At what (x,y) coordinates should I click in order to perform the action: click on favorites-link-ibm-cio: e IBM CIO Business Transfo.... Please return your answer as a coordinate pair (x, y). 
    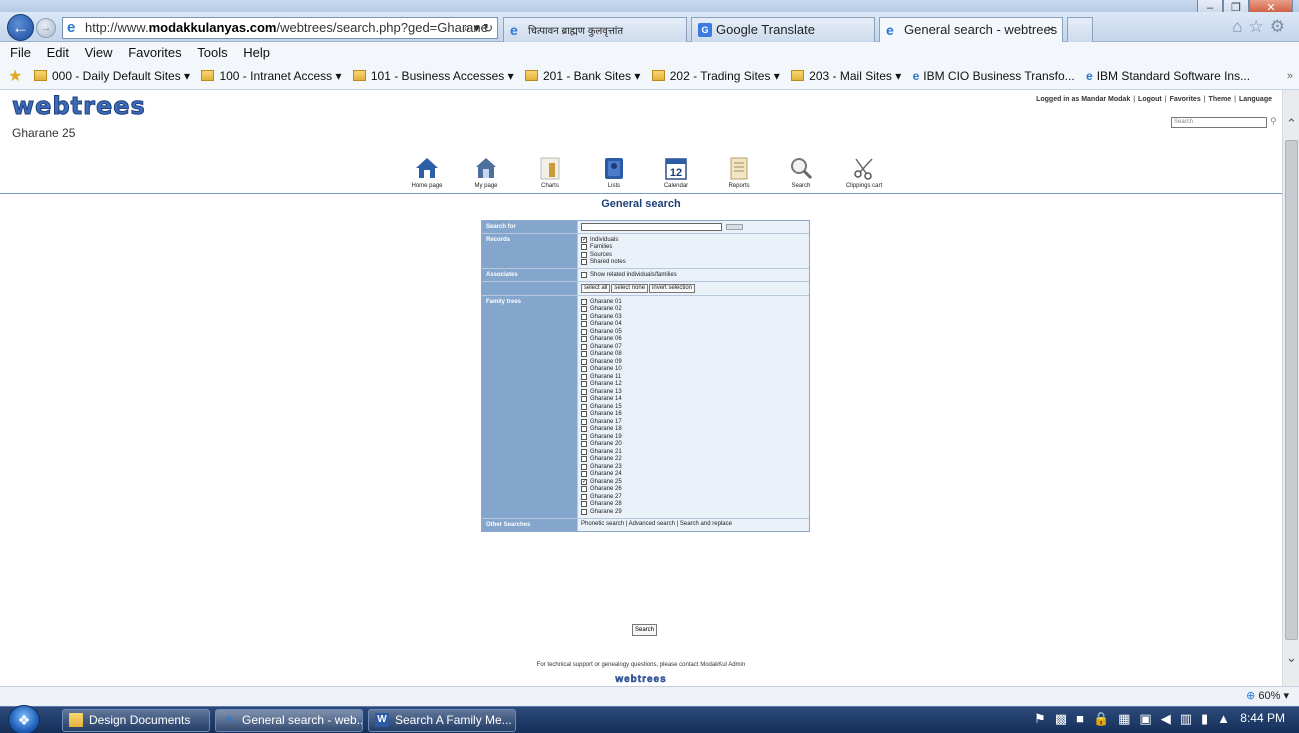
    Looking at the image, I should click on (994, 76).